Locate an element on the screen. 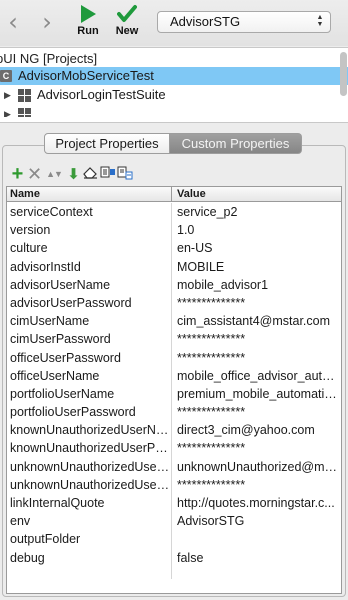  property-name-cell: serviceContext is located at coordinates (90, 212).